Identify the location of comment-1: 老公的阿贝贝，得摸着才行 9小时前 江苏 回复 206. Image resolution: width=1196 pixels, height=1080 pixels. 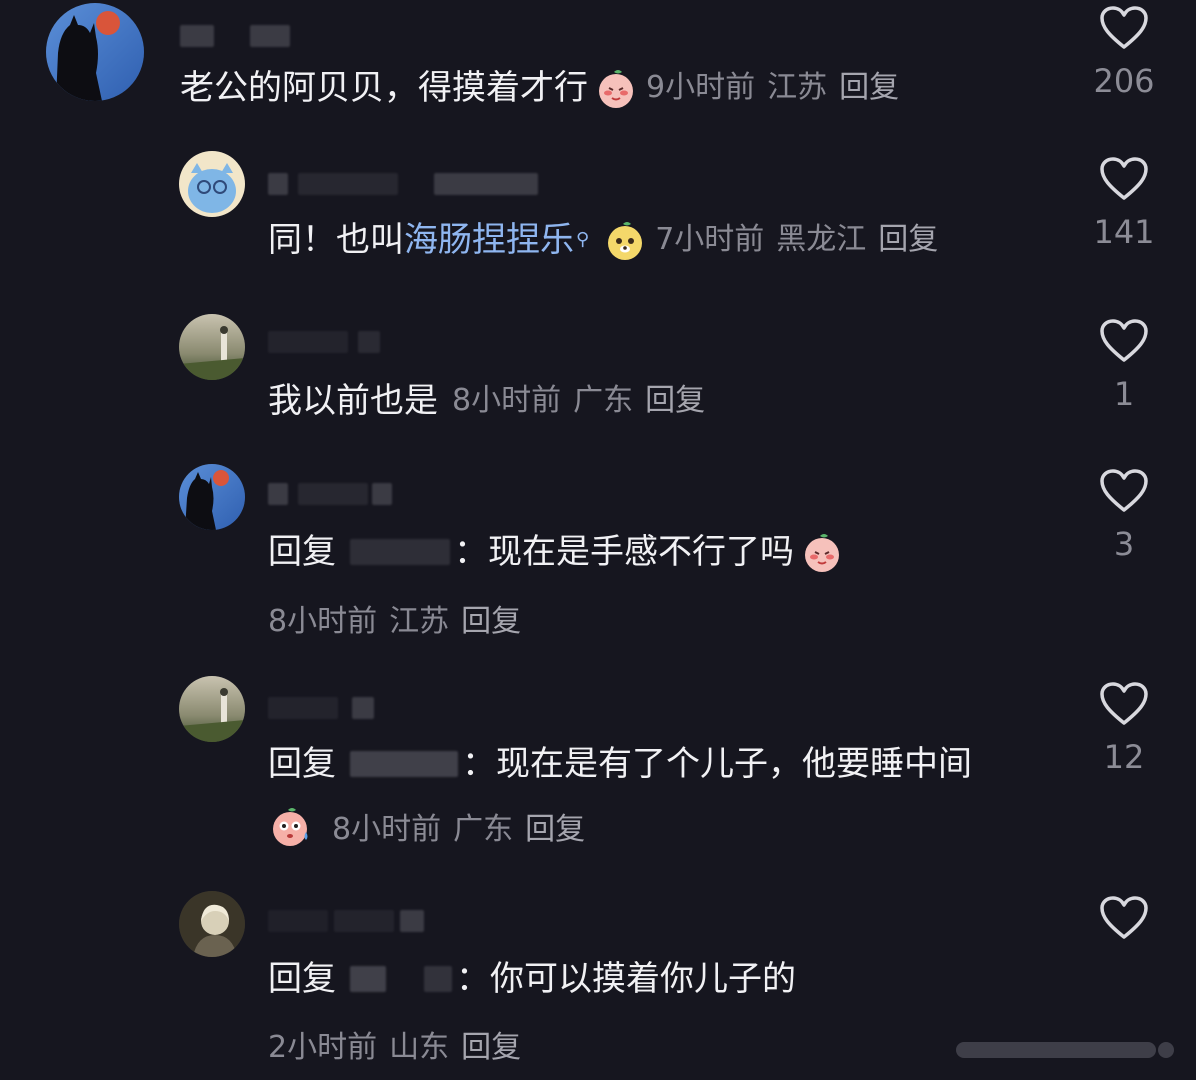
(598, 70).